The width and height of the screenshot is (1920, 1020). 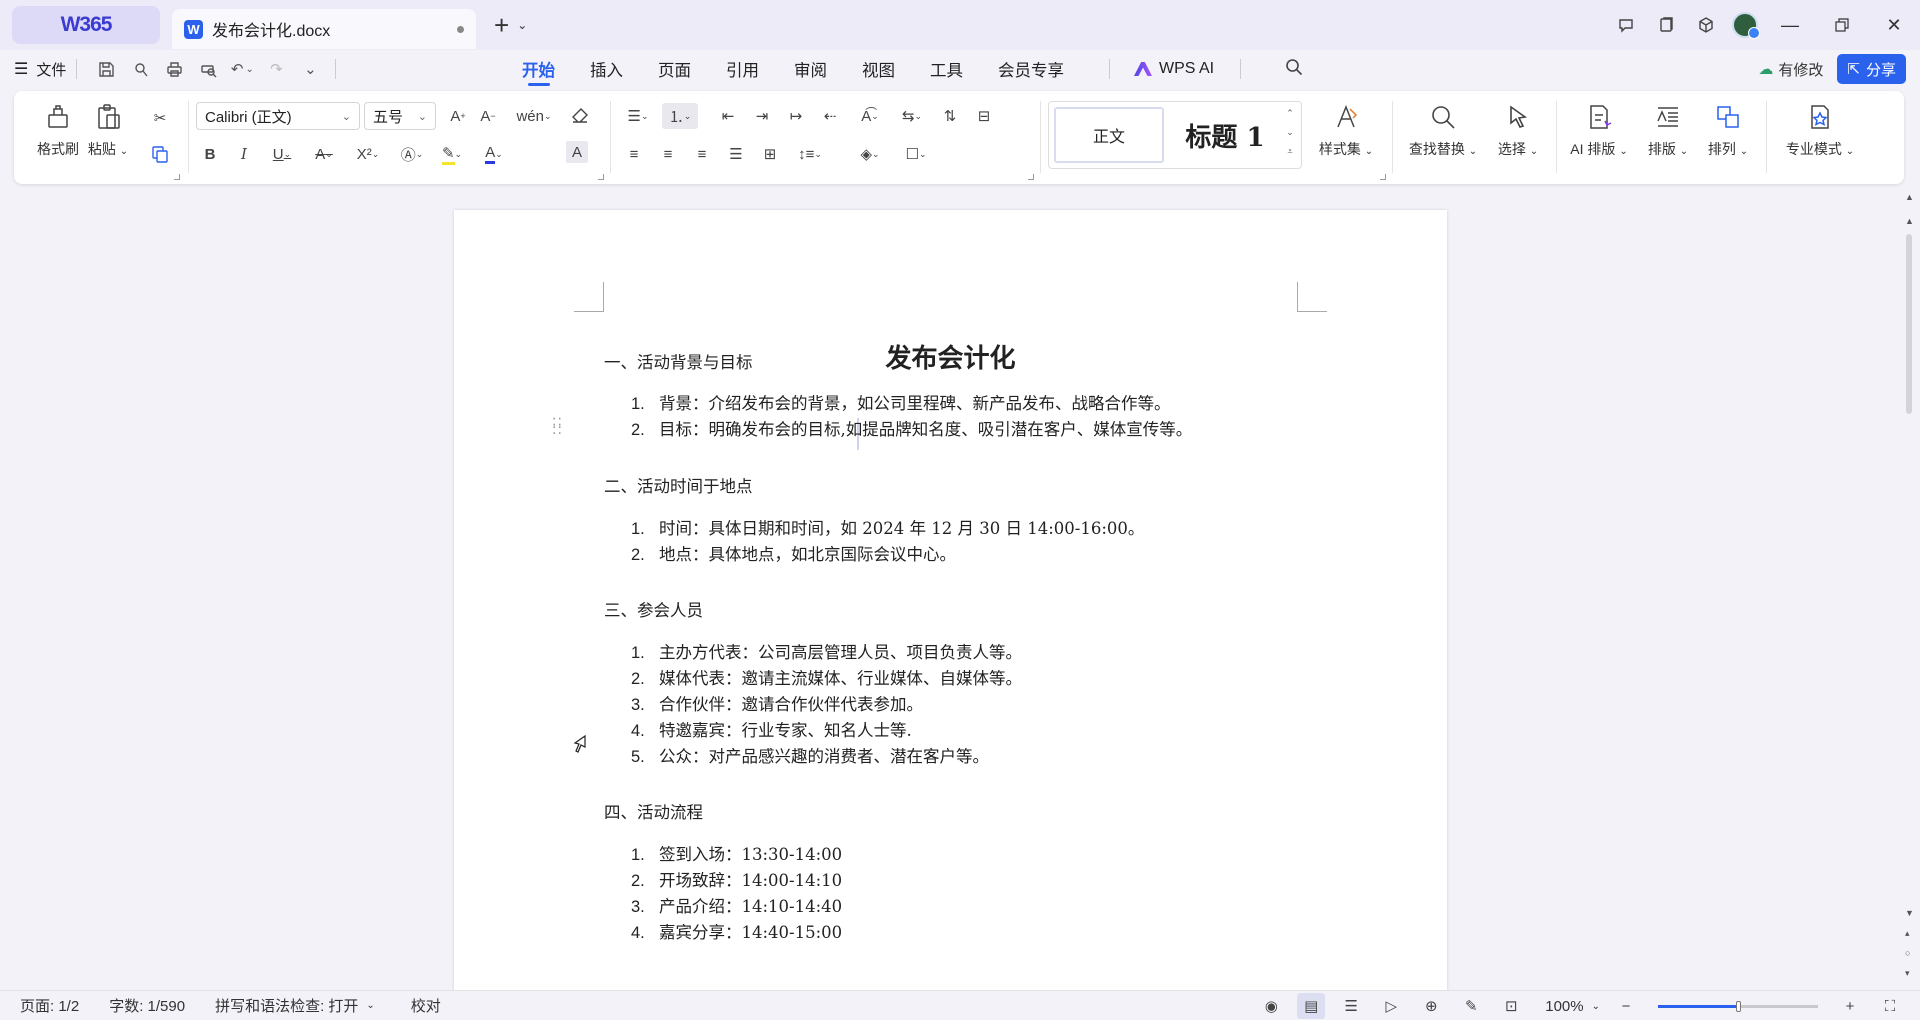 What do you see at coordinates (278, 116) in the screenshot?
I see `font-name-select: Calibri (正文) ⌄` at bounding box center [278, 116].